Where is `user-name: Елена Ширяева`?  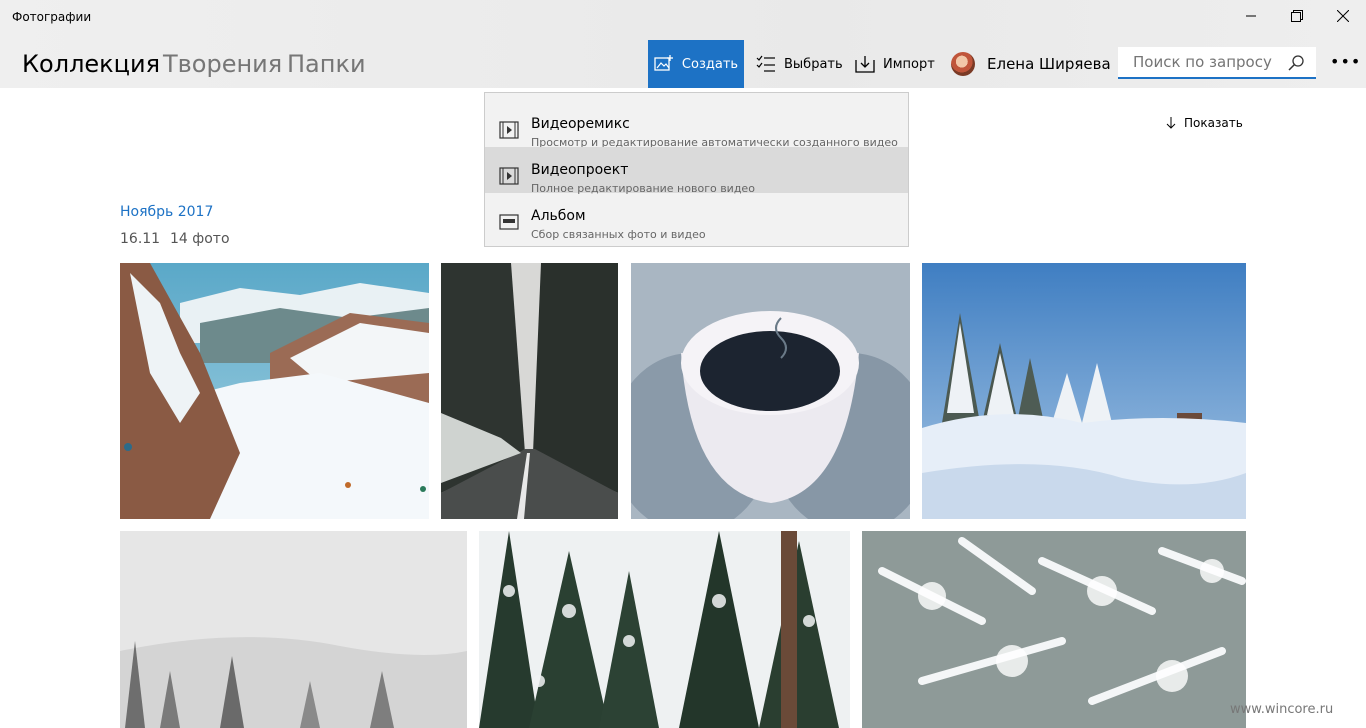 user-name: Елена Ширяева is located at coordinates (1049, 64).